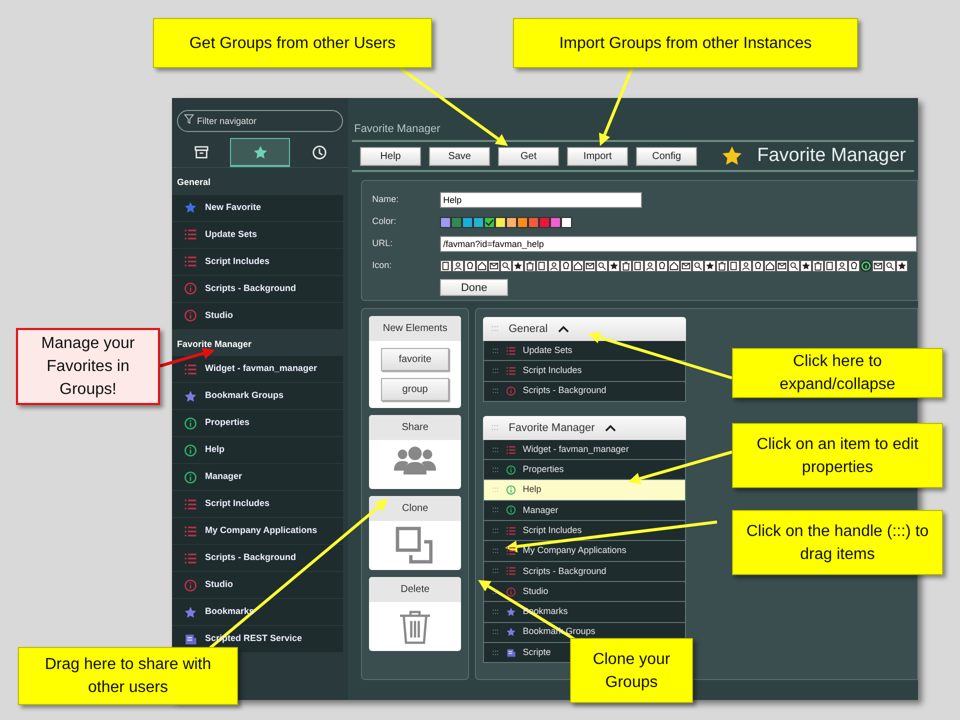 The width and height of the screenshot is (960, 720). I want to click on navigator-item: Help, so click(258, 450).